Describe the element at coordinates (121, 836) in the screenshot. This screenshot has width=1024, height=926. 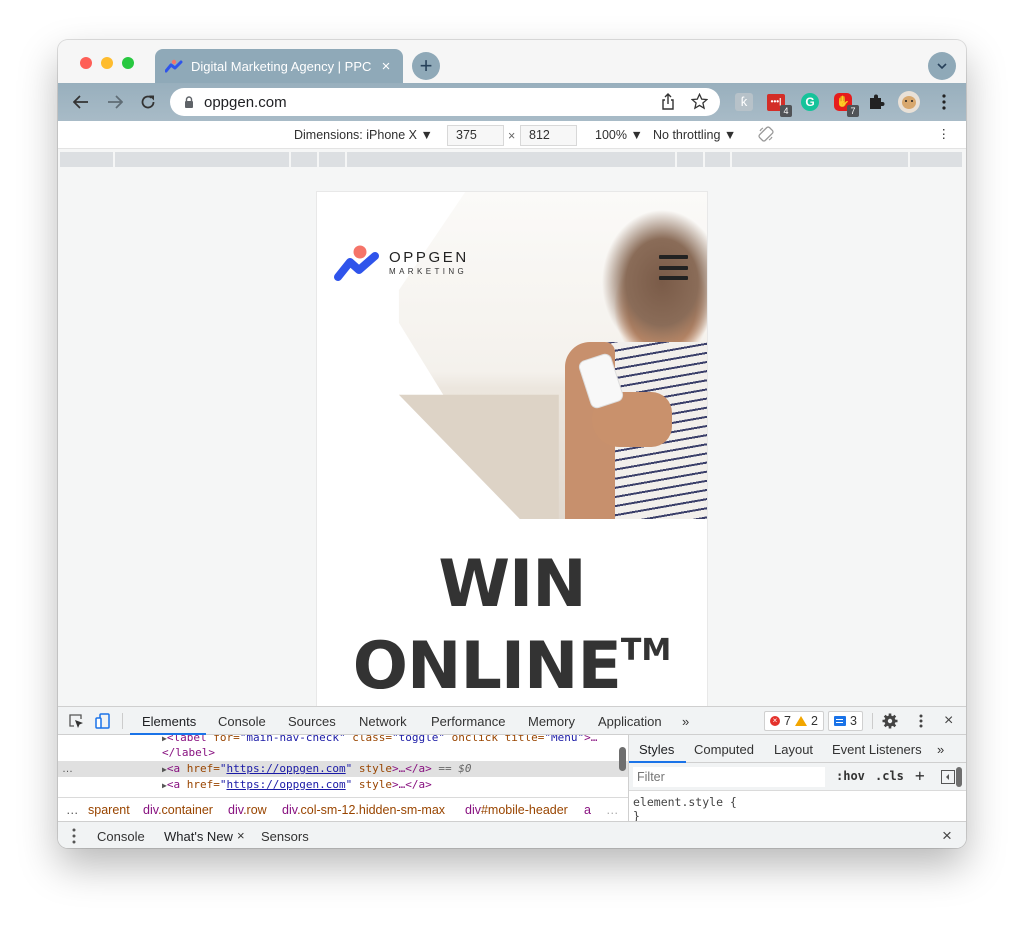
I see `drawer-tab-console: Console` at that location.